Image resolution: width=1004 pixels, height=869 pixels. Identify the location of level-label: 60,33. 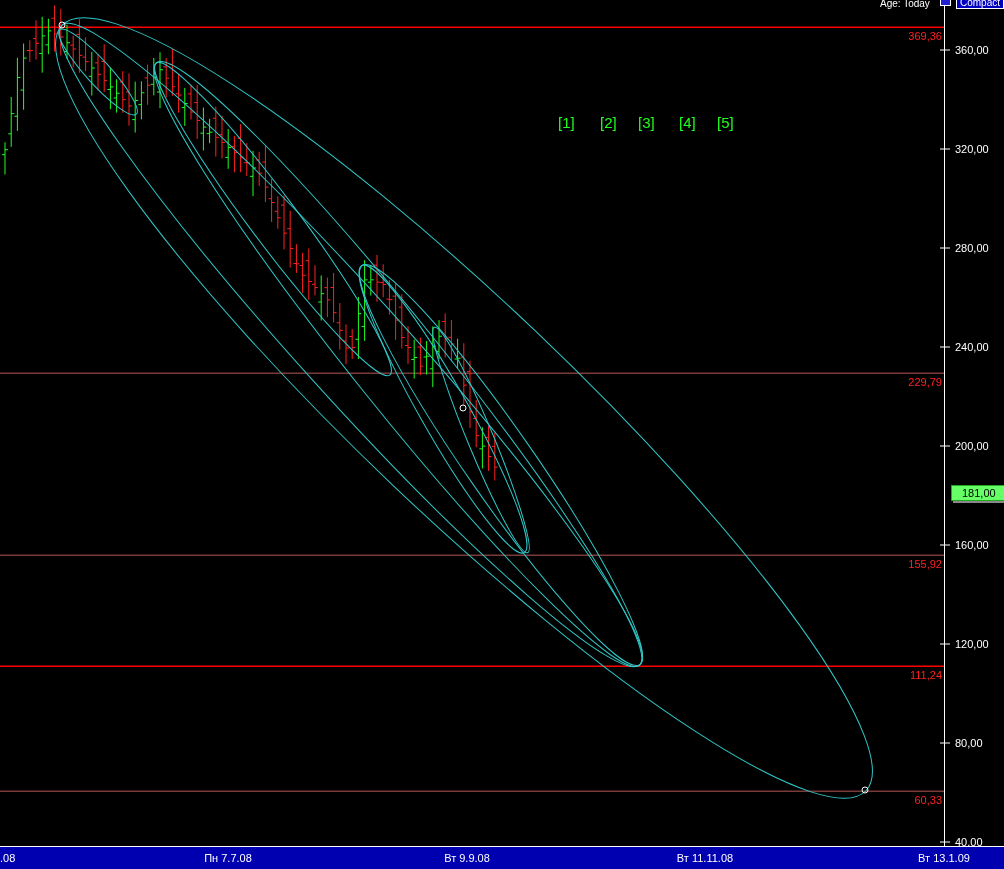
(928, 800).